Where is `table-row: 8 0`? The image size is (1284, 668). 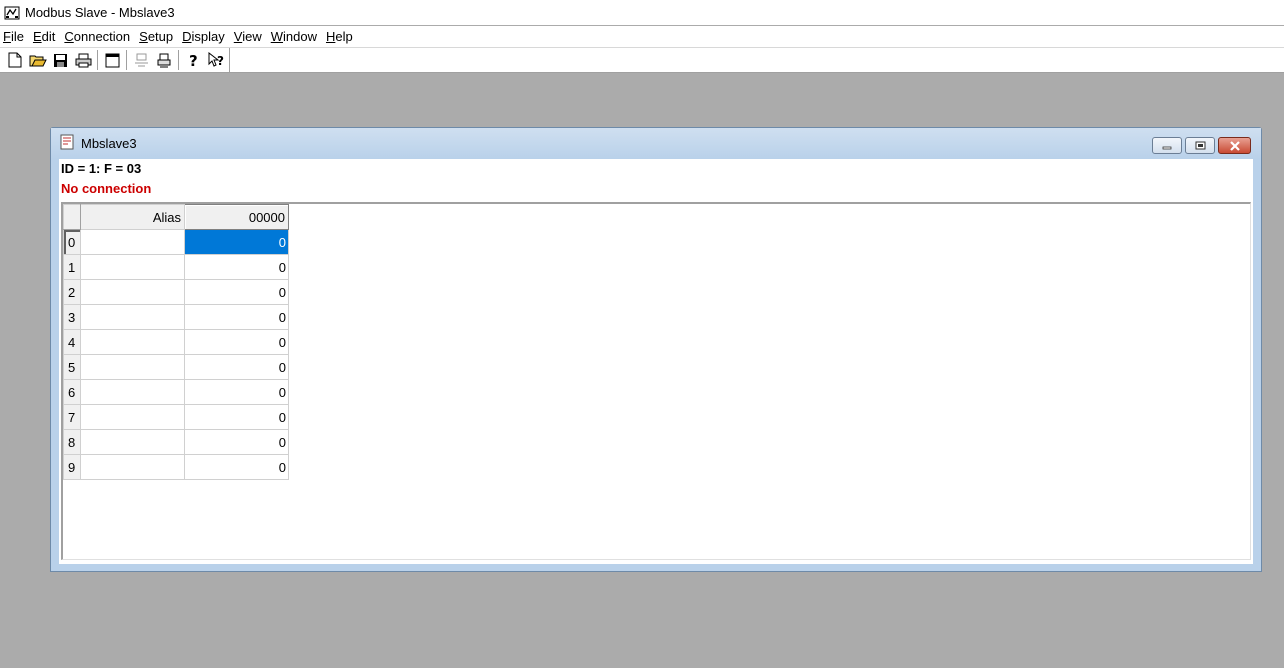 table-row: 8 0 is located at coordinates (176, 442).